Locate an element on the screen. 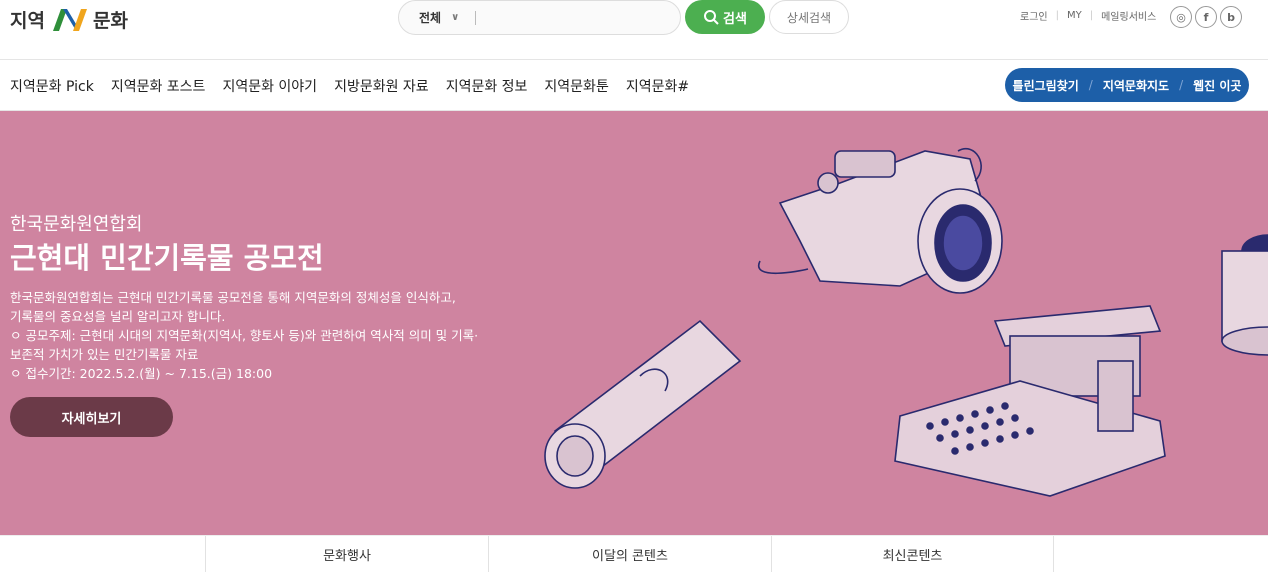 Image resolution: width=1268 pixels, height=572 pixels. hero-organization: 한국문화원연합회 is located at coordinates (76, 224).